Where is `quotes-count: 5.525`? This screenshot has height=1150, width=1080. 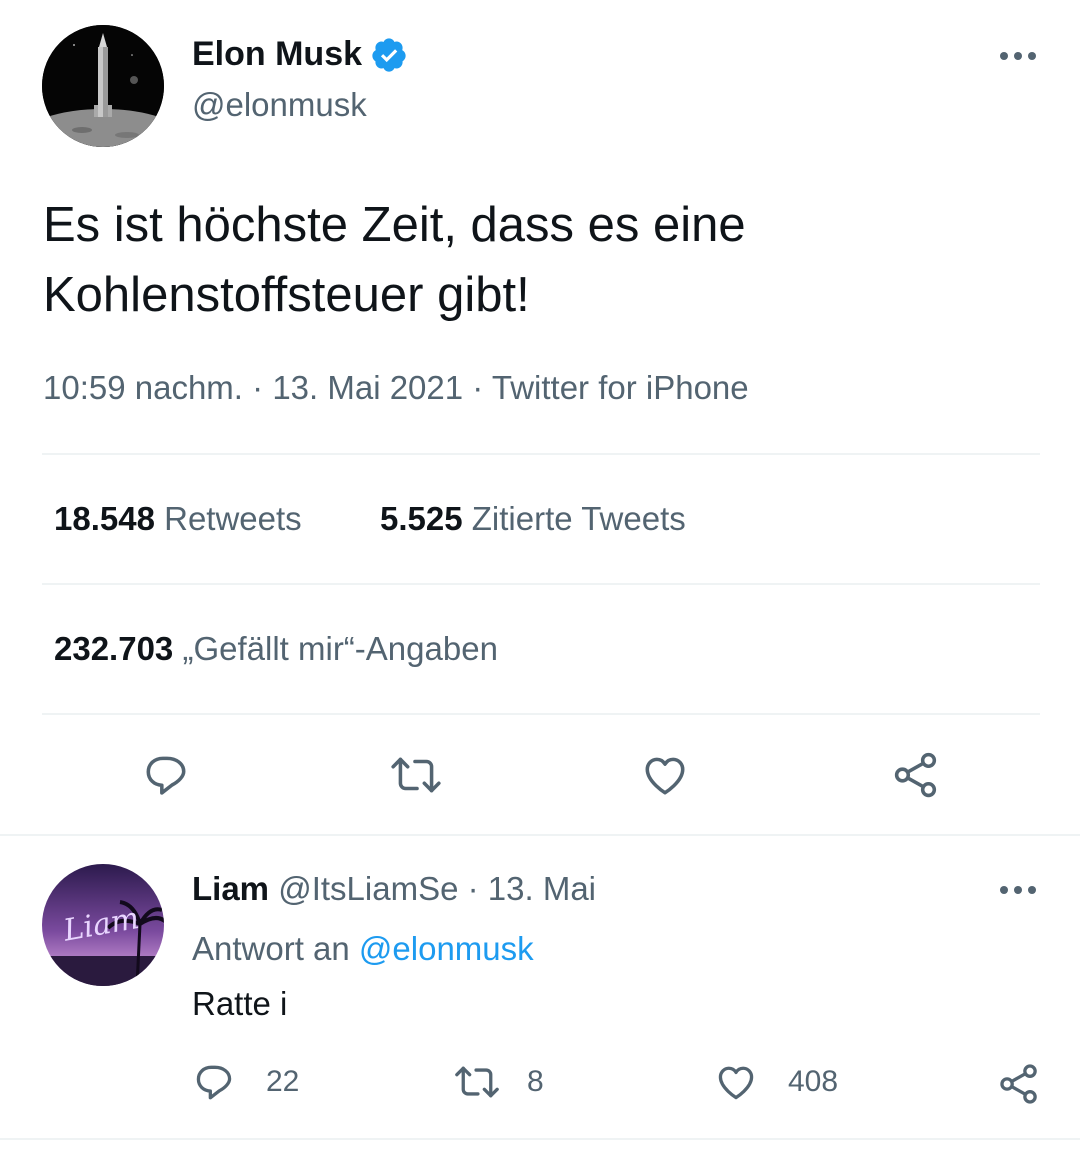
quotes-count: 5.525 is located at coordinates (421, 518).